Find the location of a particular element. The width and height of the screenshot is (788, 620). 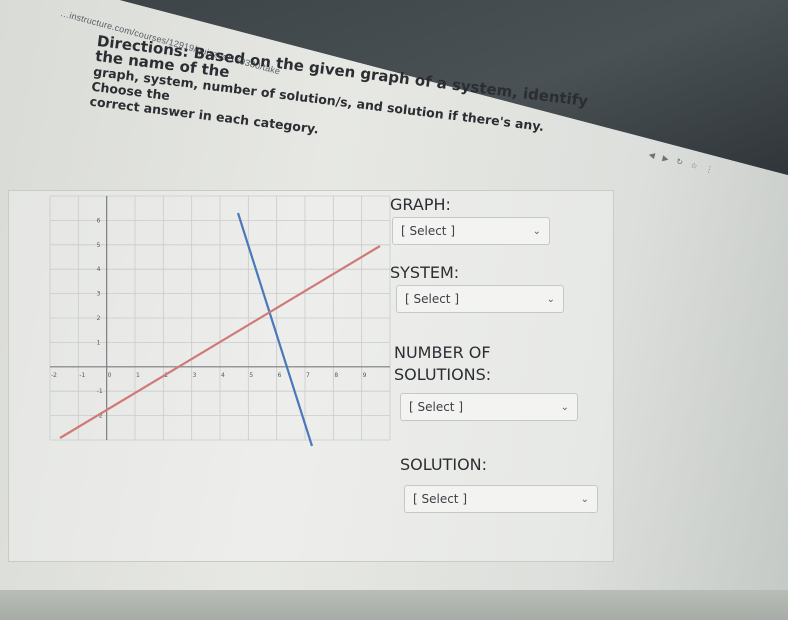

solution-select-value: [ Select ] is located at coordinates (440, 499).